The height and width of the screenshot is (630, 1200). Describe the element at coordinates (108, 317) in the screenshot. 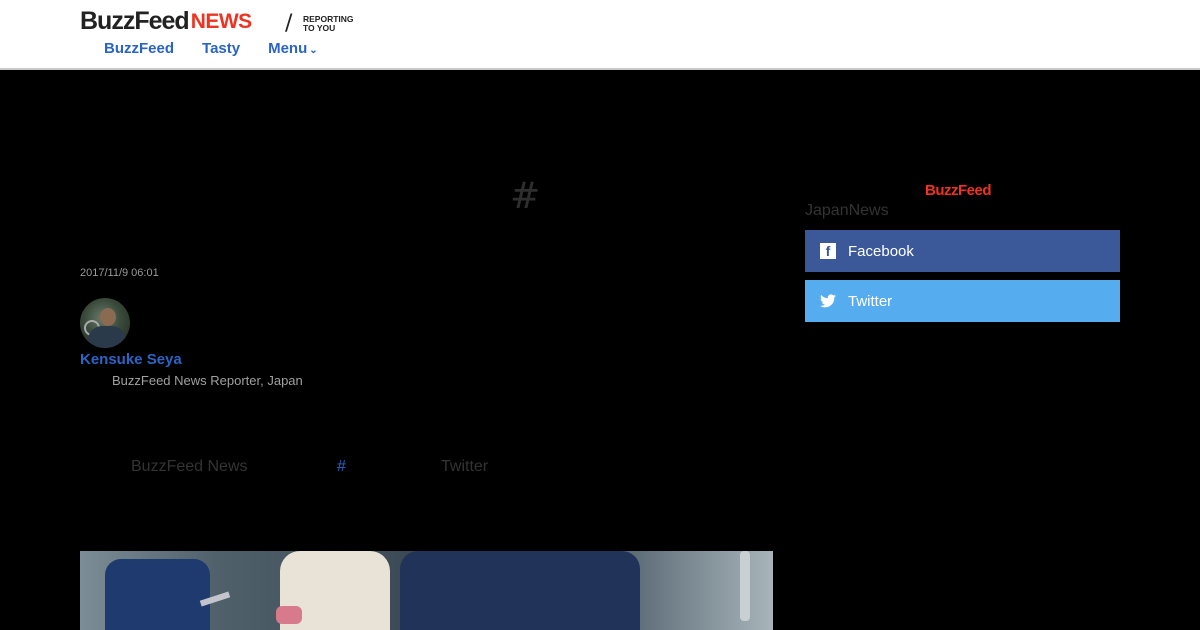

I see `avatar-face` at that location.